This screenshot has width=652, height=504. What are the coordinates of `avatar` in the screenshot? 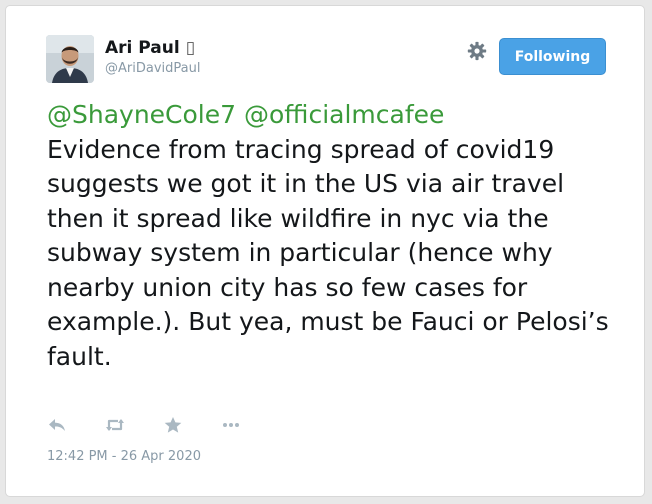 It's located at (70, 59).